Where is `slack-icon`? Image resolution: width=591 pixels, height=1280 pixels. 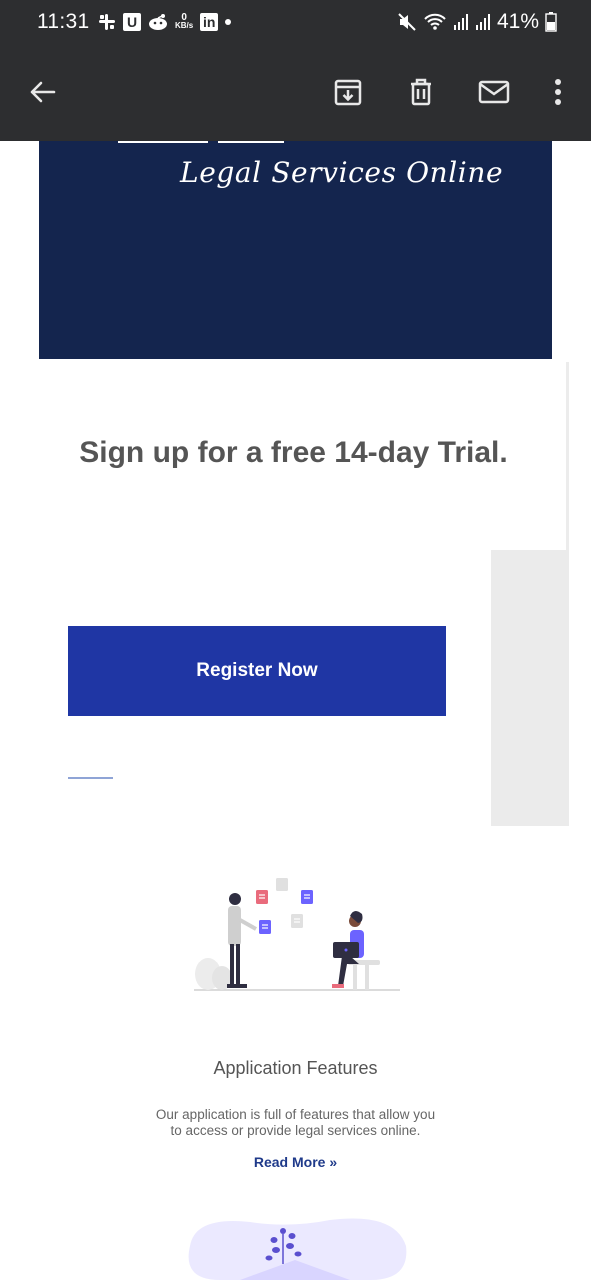
slack-icon is located at coordinates (107, 22).